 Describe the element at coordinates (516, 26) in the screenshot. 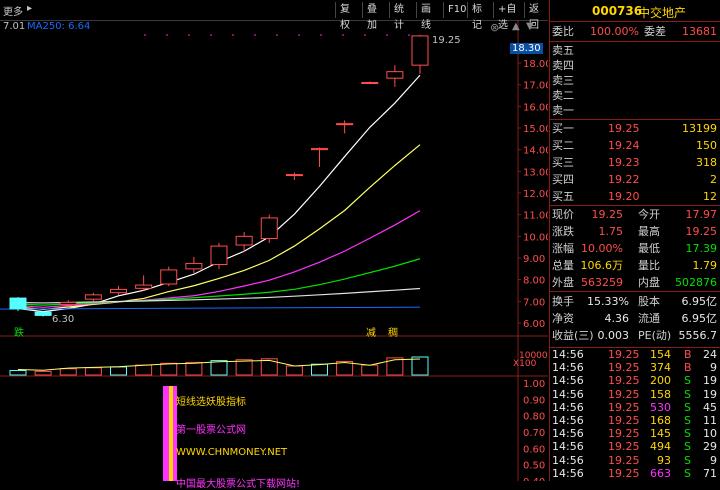

I see `up-arrow-icon: ▲` at that location.